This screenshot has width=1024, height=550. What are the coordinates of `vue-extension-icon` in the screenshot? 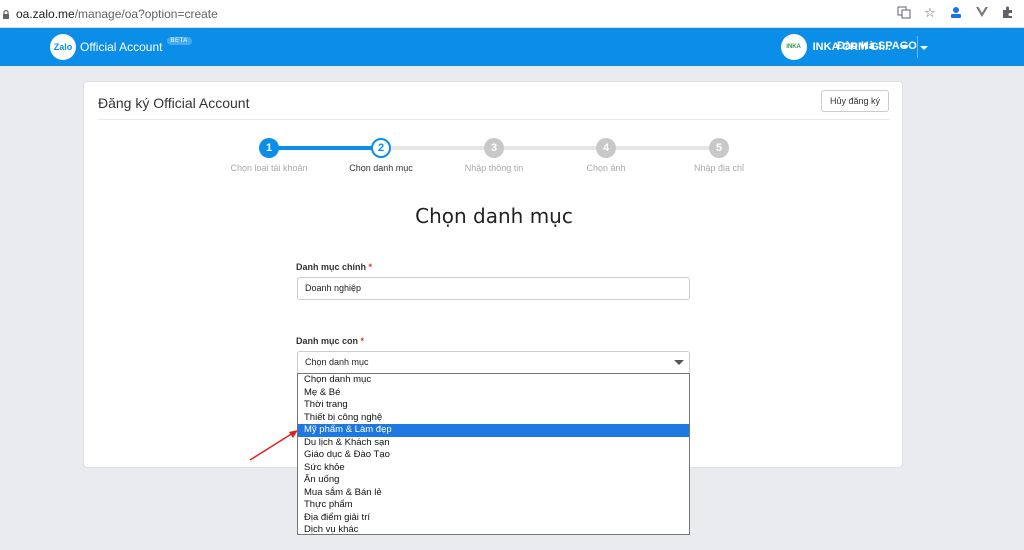 It's located at (982, 13).